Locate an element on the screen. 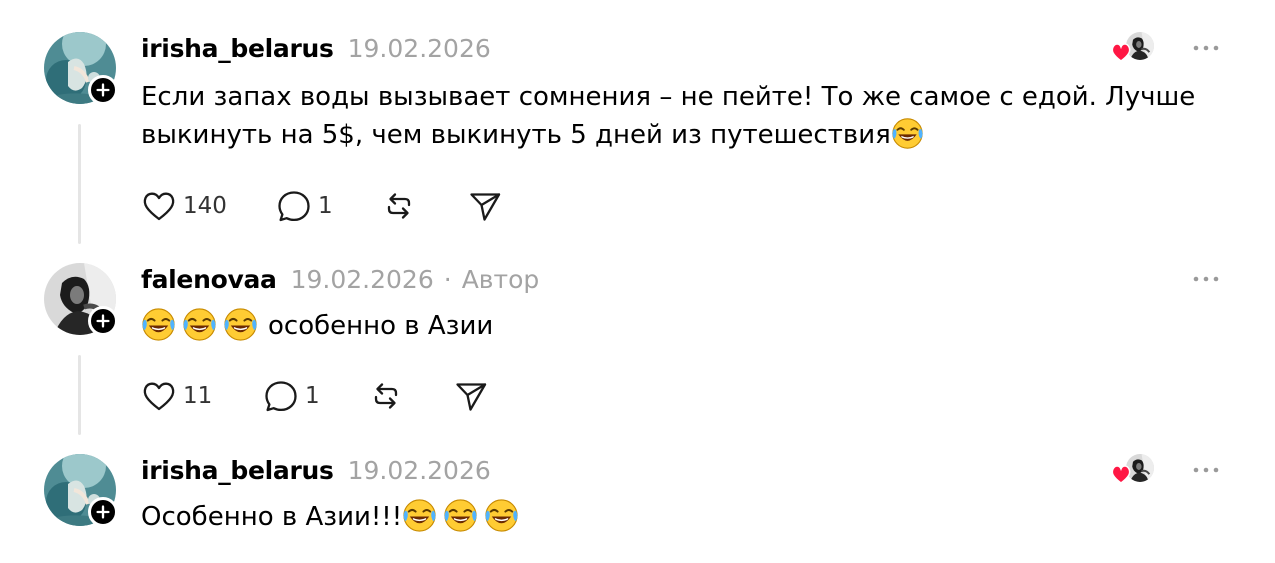  like-button: 140 is located at coordinates (184, 206).